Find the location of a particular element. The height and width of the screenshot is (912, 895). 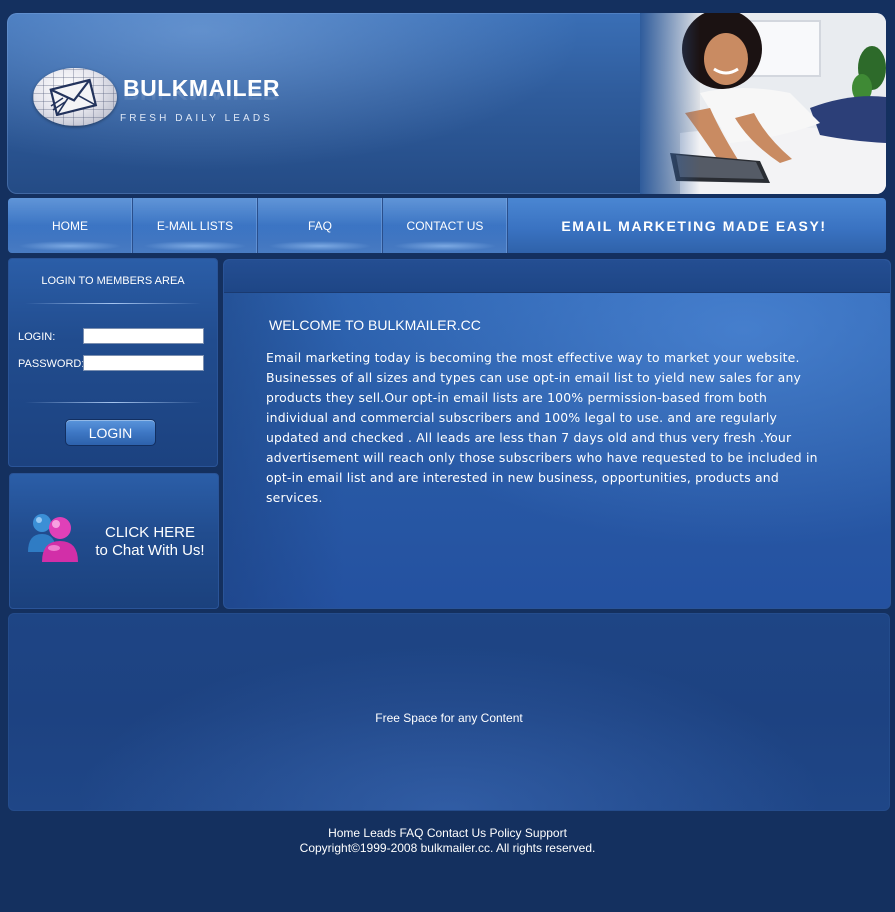

page-title: WELCOME TO BULKMAILER.CC is located at coordinates (375, 325).